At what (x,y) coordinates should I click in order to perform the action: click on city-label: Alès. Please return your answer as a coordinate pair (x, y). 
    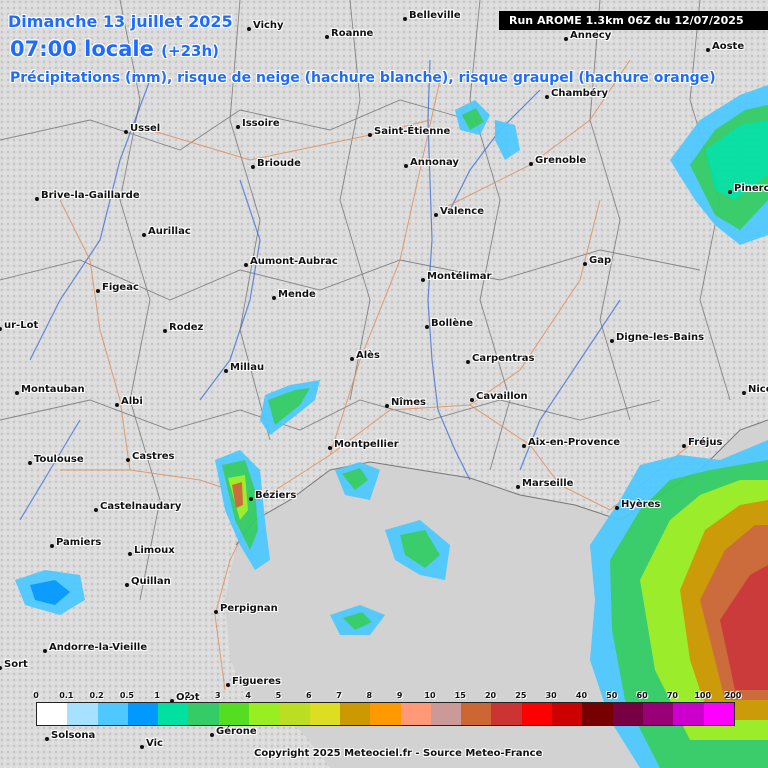
    Looking at the image, I should click on (368, 355).